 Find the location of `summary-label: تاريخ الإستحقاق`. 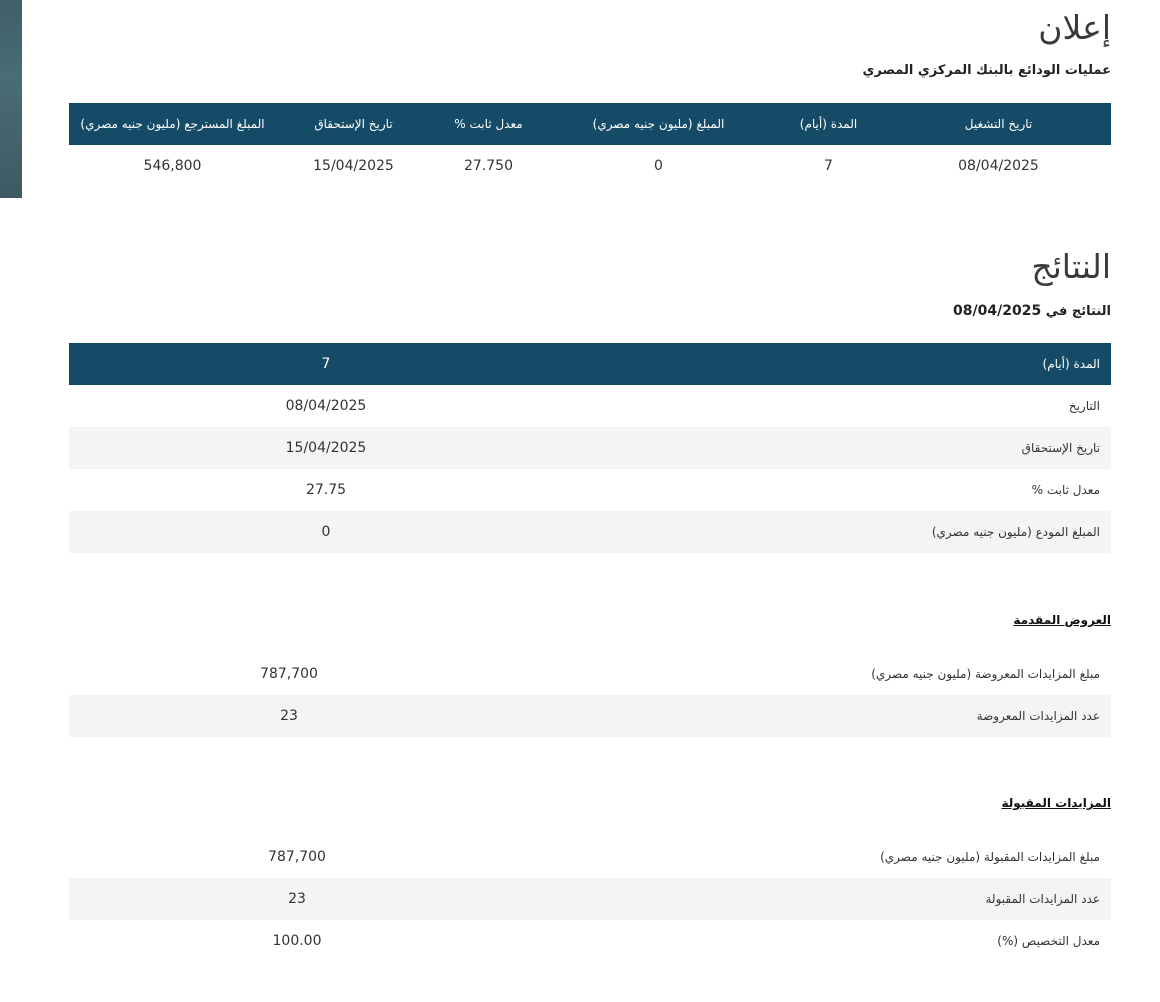

summary-label: تاريخ الإستحقاق is located at coordinates (1060, 448).